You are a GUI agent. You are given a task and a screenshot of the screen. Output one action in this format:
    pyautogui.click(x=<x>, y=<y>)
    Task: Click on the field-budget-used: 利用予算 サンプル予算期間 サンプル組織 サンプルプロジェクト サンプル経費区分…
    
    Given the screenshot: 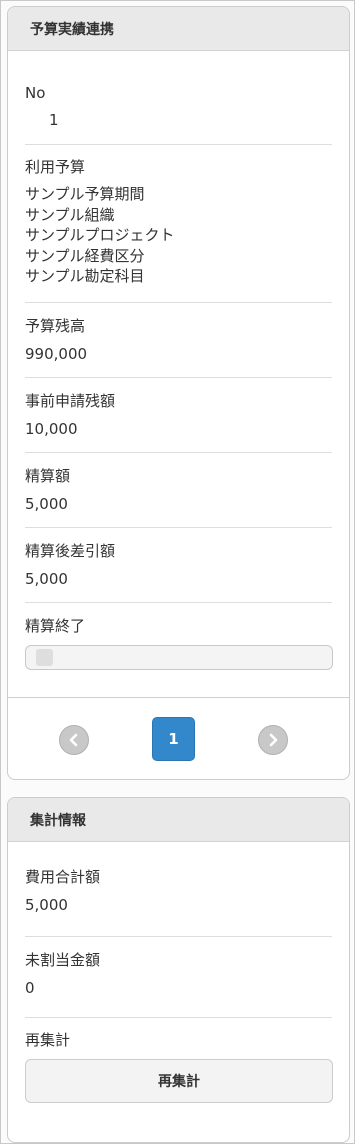 What is the action you would take?
    pyautogui.click(x=178, y=224)
    